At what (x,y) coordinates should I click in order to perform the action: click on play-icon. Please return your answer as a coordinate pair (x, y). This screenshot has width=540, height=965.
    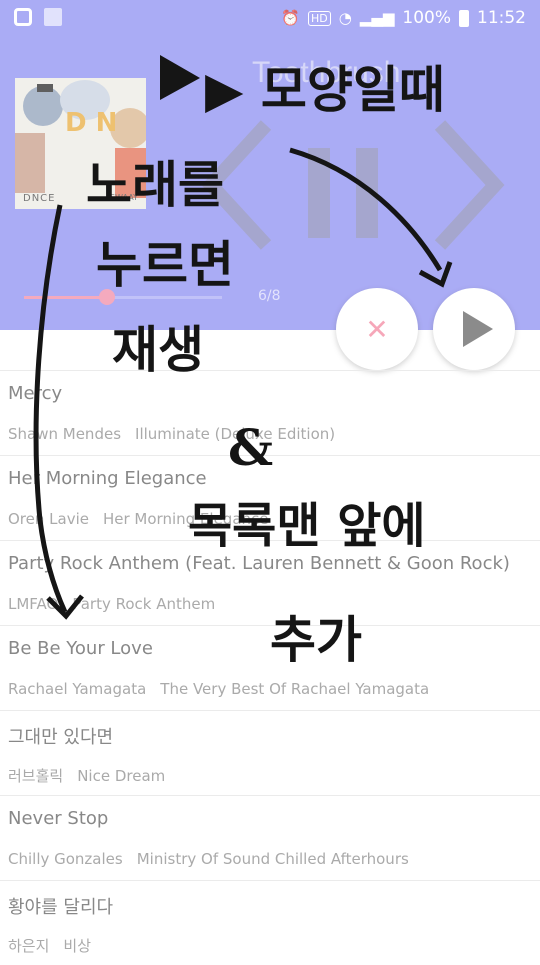
    Looking at the image, I should click on (478, 329).